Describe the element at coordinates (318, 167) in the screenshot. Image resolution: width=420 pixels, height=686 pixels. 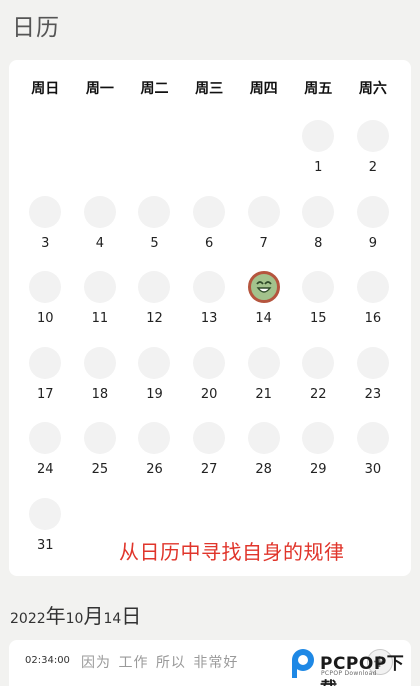
I see `day-number: 1` at that location.